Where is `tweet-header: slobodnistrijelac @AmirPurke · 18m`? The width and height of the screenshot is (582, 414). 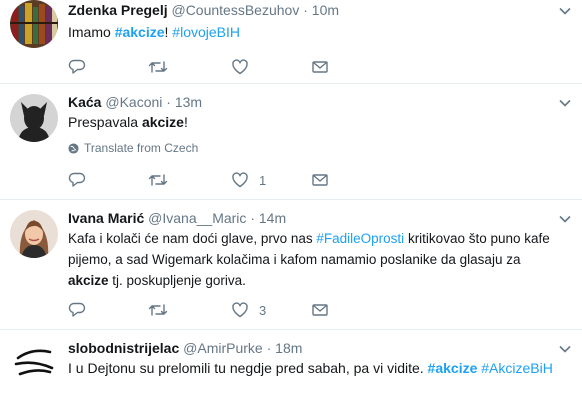
tweet-header: slobodnistrijelac @AmirPurke · 18m is located at coordinates (185, 348).